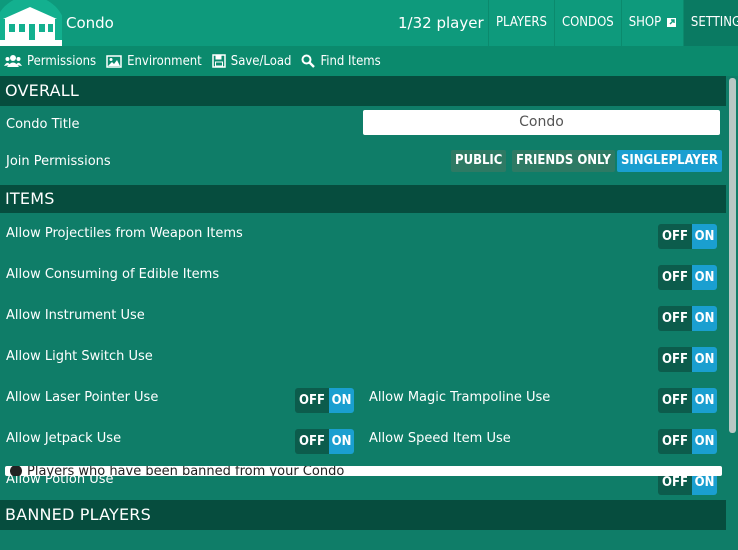 This screenshot has height=550, width=738. What do you see at coordinates (124, 233) in the screenshot?
I see `setting-label: Allow Projectiles from Weapon Items` at bounding box center [124, 233].